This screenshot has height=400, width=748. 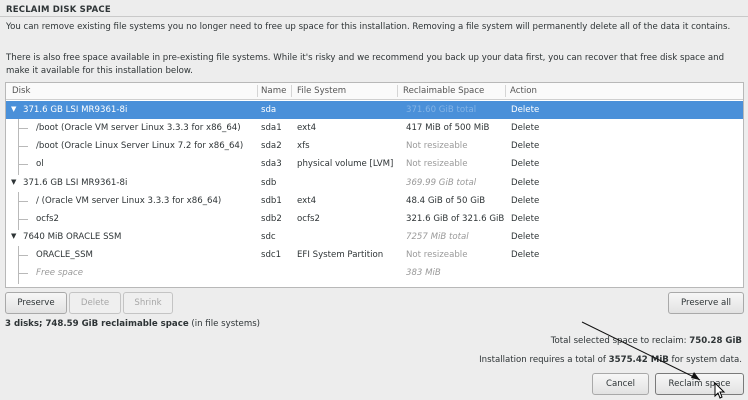 I want to click on column-header-action: Action, so click(x=523, y=91).